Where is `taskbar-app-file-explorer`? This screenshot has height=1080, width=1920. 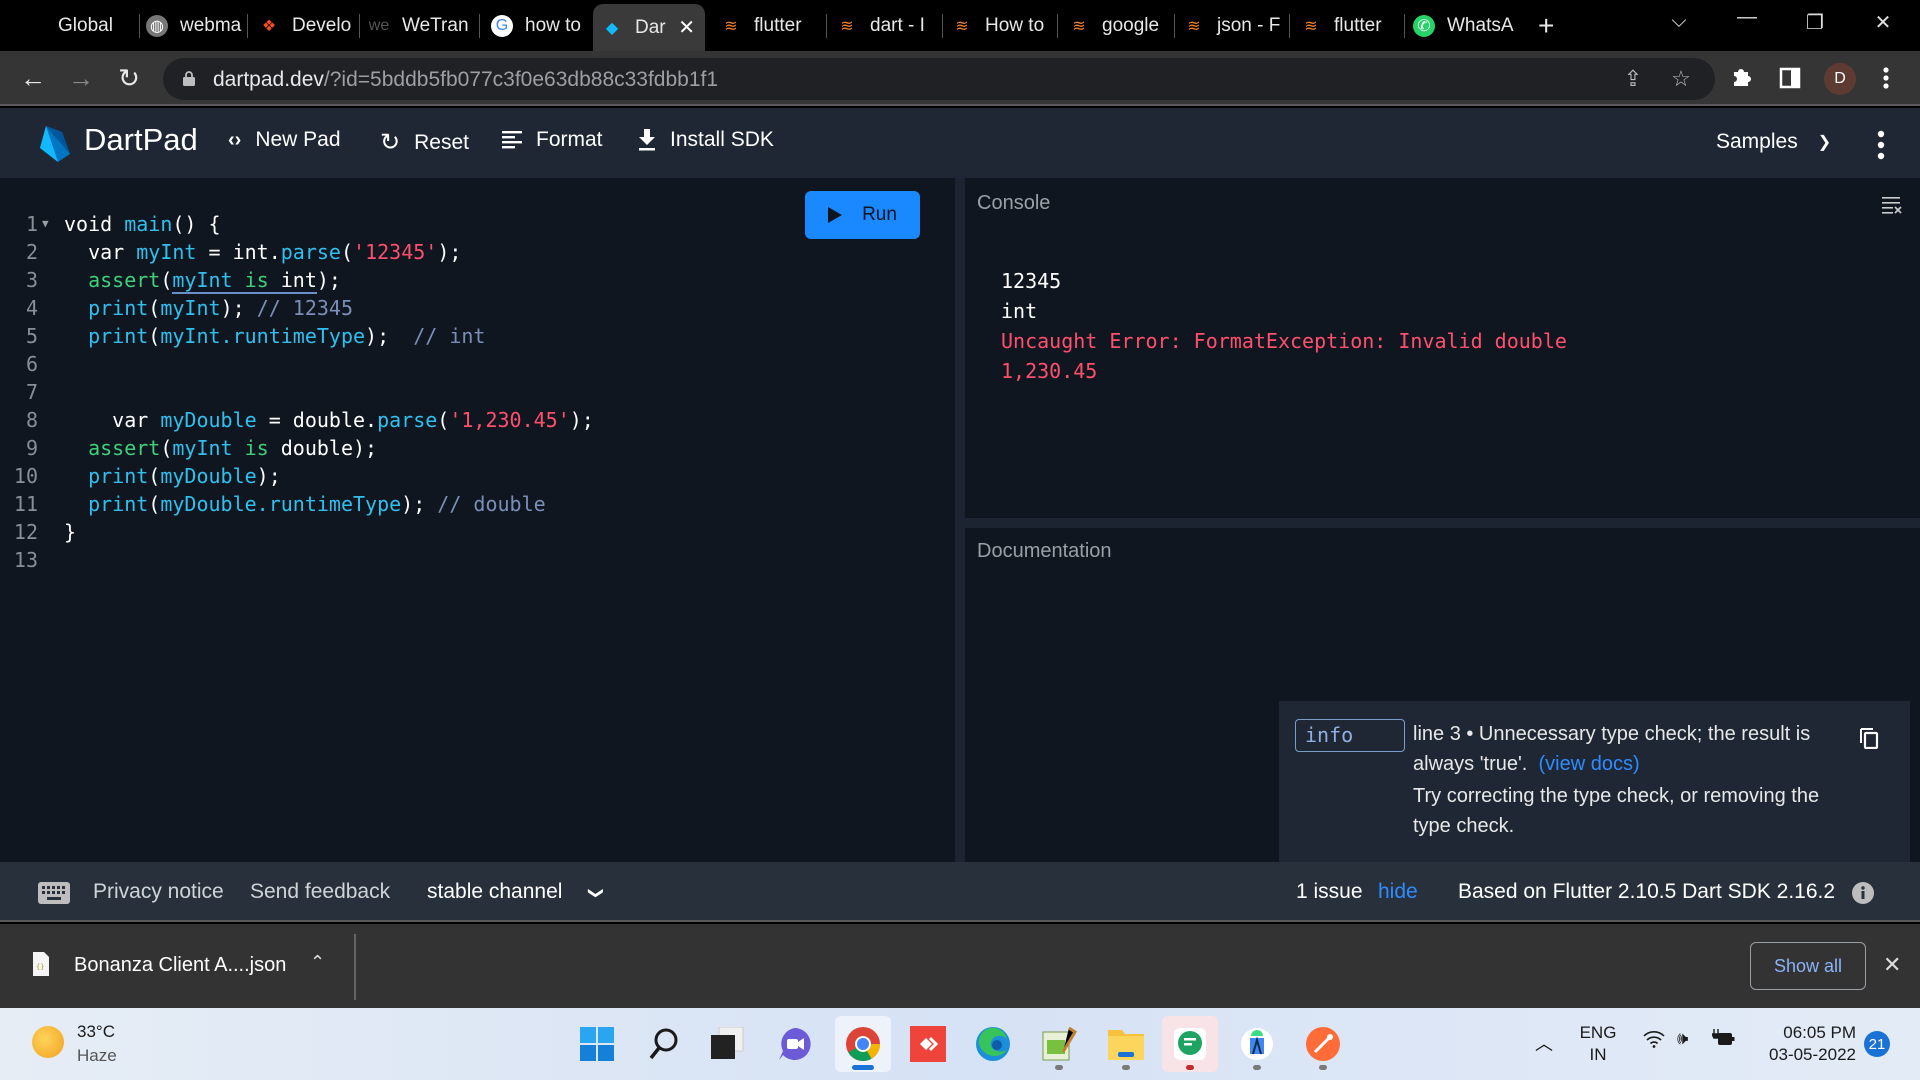 taskbar-app-file-explorer is located at coordinates (1126, 1044).